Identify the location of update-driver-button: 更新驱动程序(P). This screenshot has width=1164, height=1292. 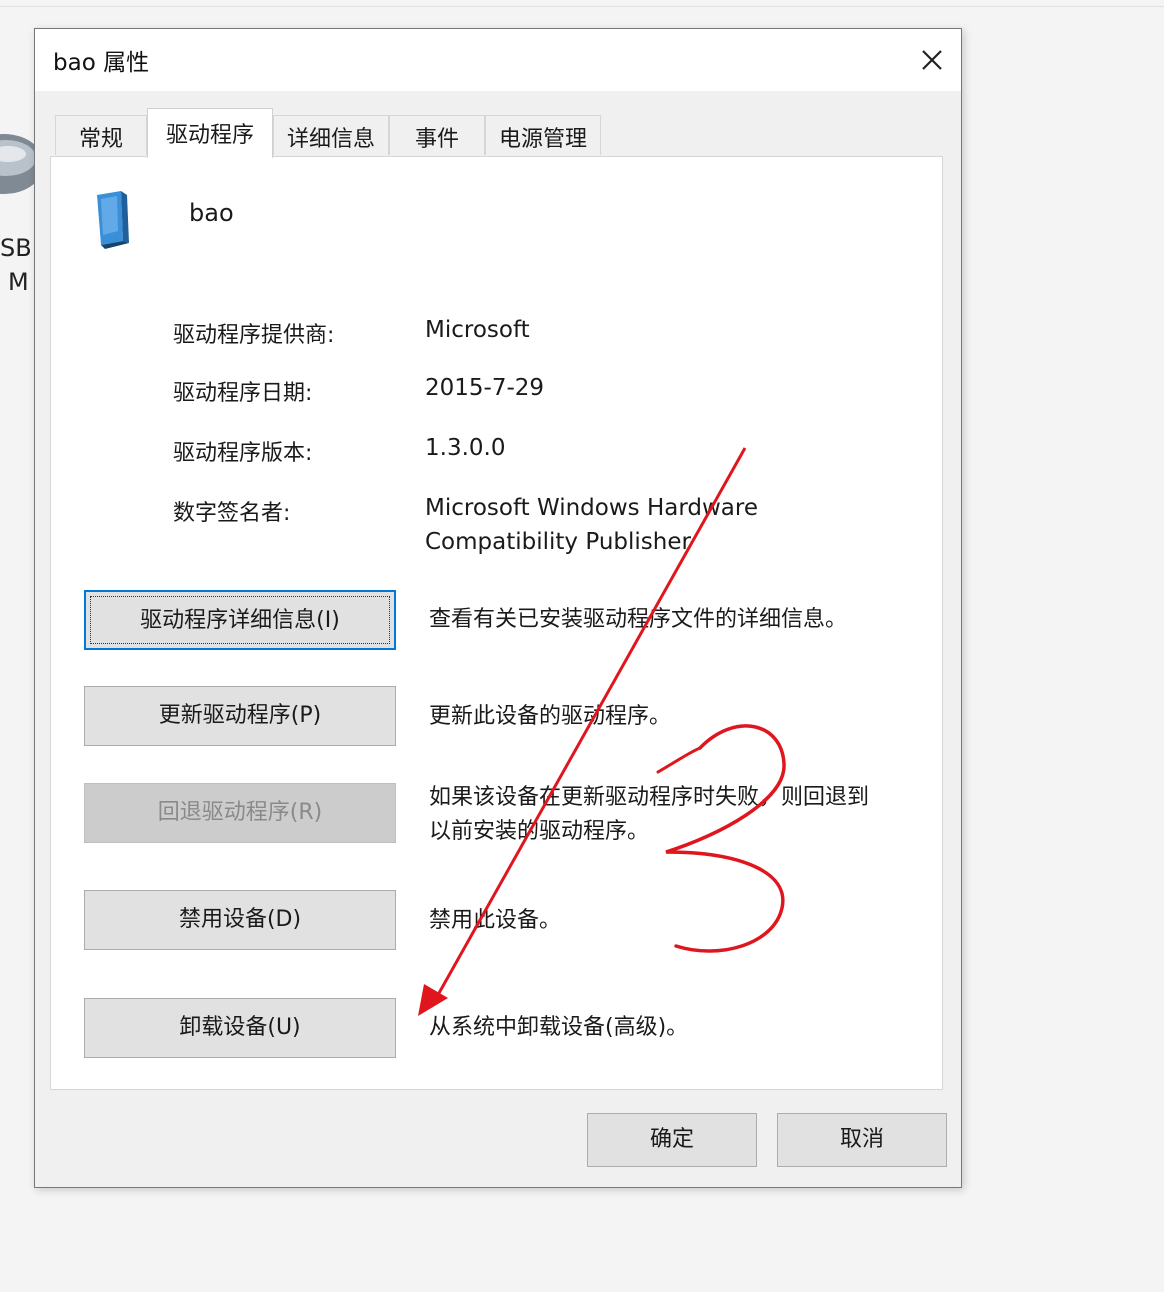
(240, 716).